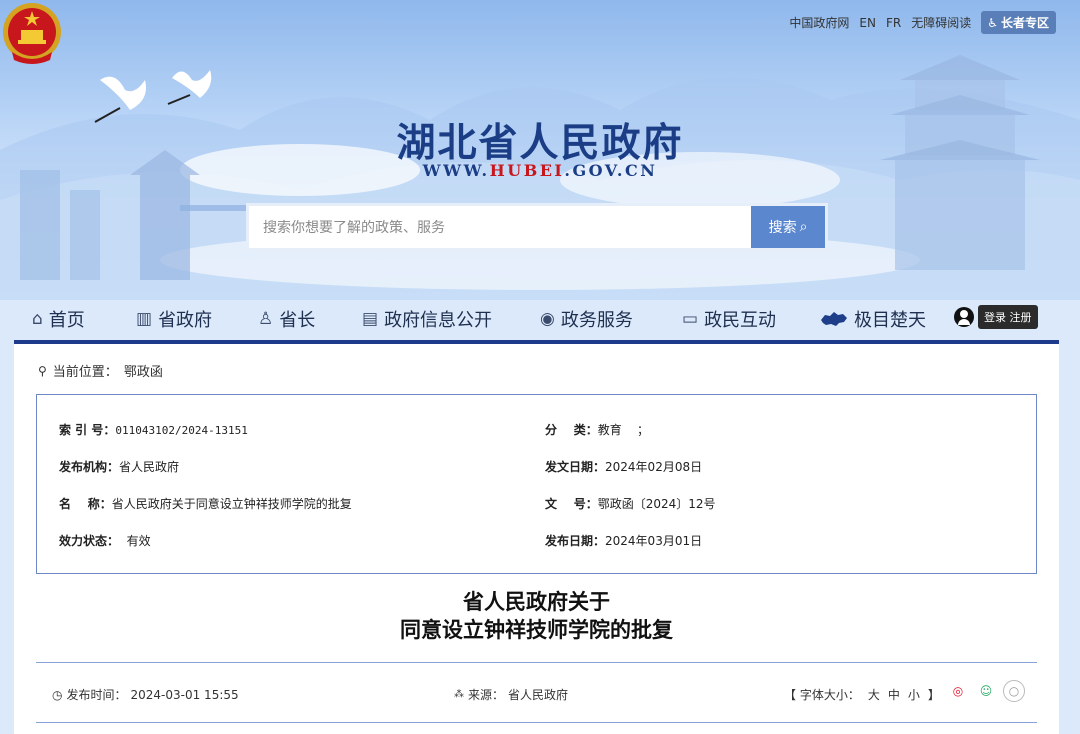 This screenshot has width=1080, height=734. What do you see at coordinates (1024, 23) in the screenshot?
I see `elder-zone-label: 长者专区` at bounding box center [1024, 23].